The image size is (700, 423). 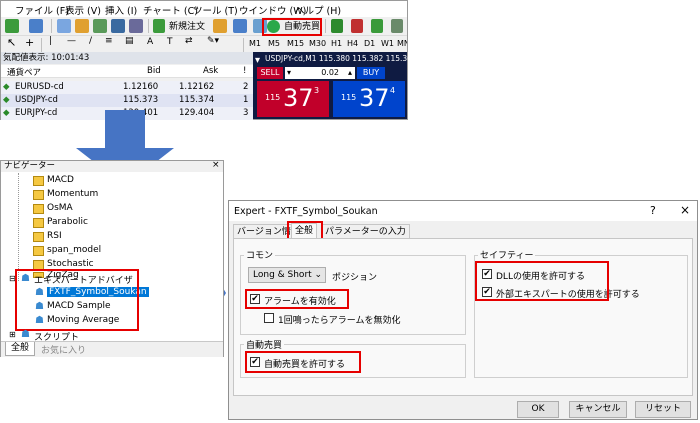 I want to click on position-select: Long & Short ⌄, so click(x=287, y=275).